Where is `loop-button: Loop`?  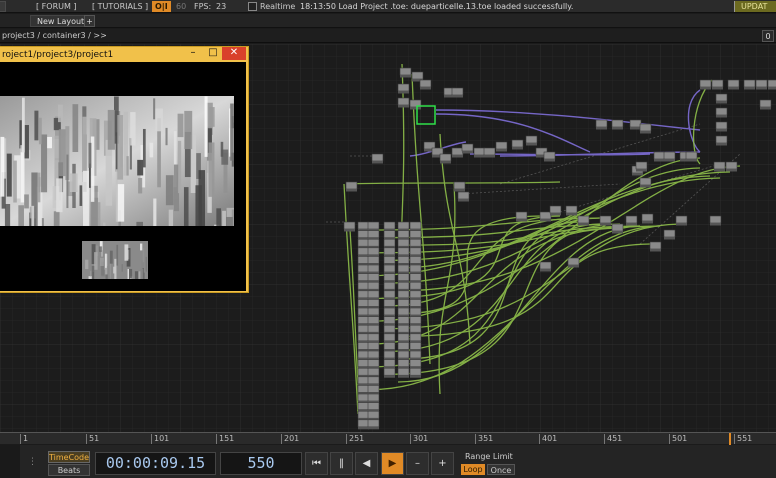
loop-button: Loop is located at coordinates (473, 469).